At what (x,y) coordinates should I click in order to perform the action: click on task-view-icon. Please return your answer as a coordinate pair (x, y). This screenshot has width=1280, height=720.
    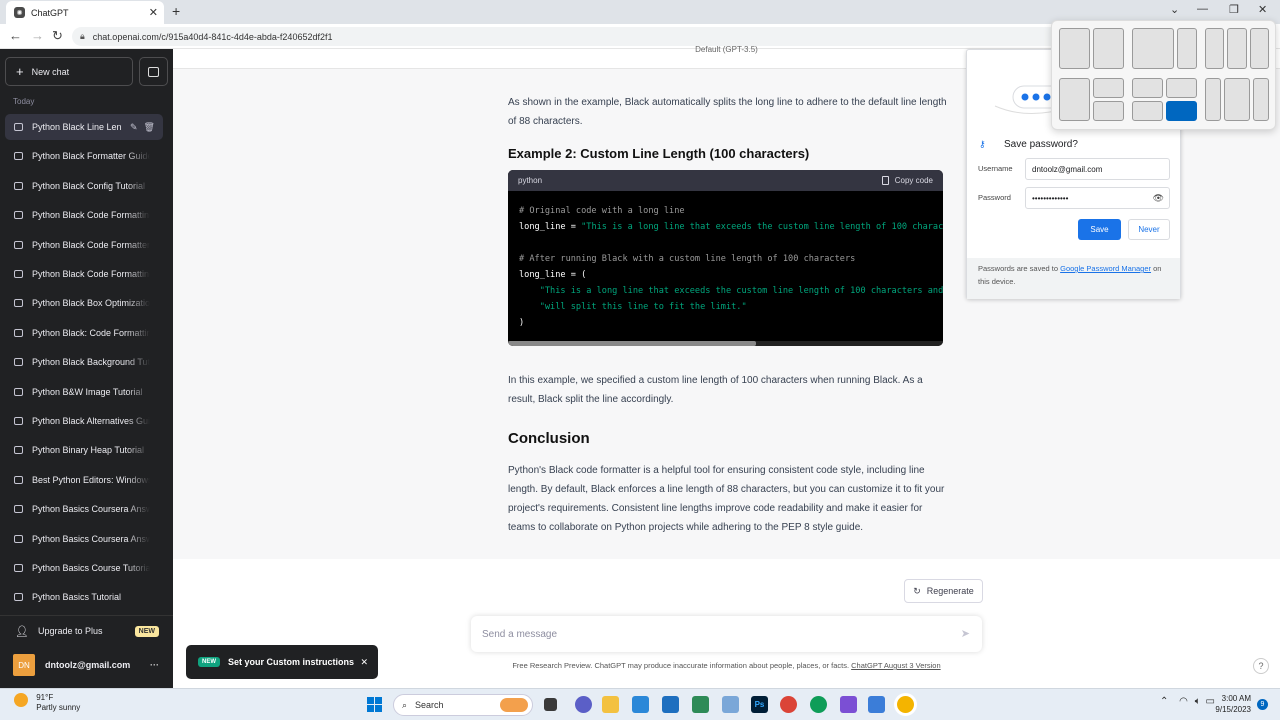
    Looking at the image, I should click on (550, 704).